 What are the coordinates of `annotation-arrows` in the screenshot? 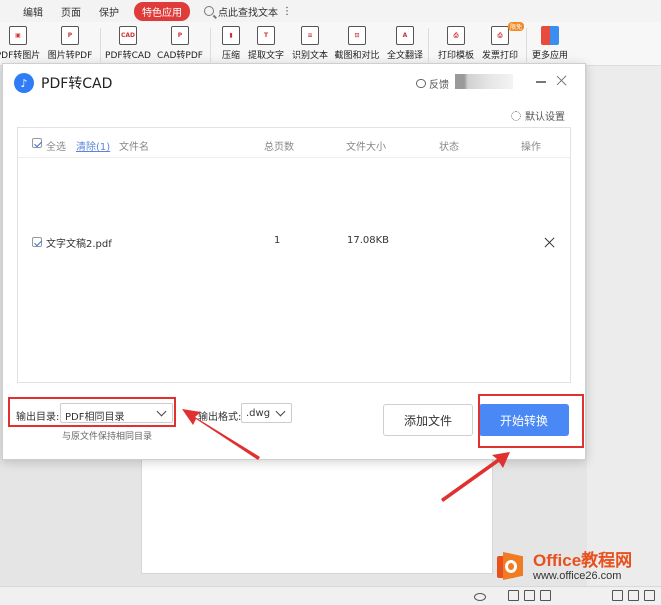 It's located at (346, 455).